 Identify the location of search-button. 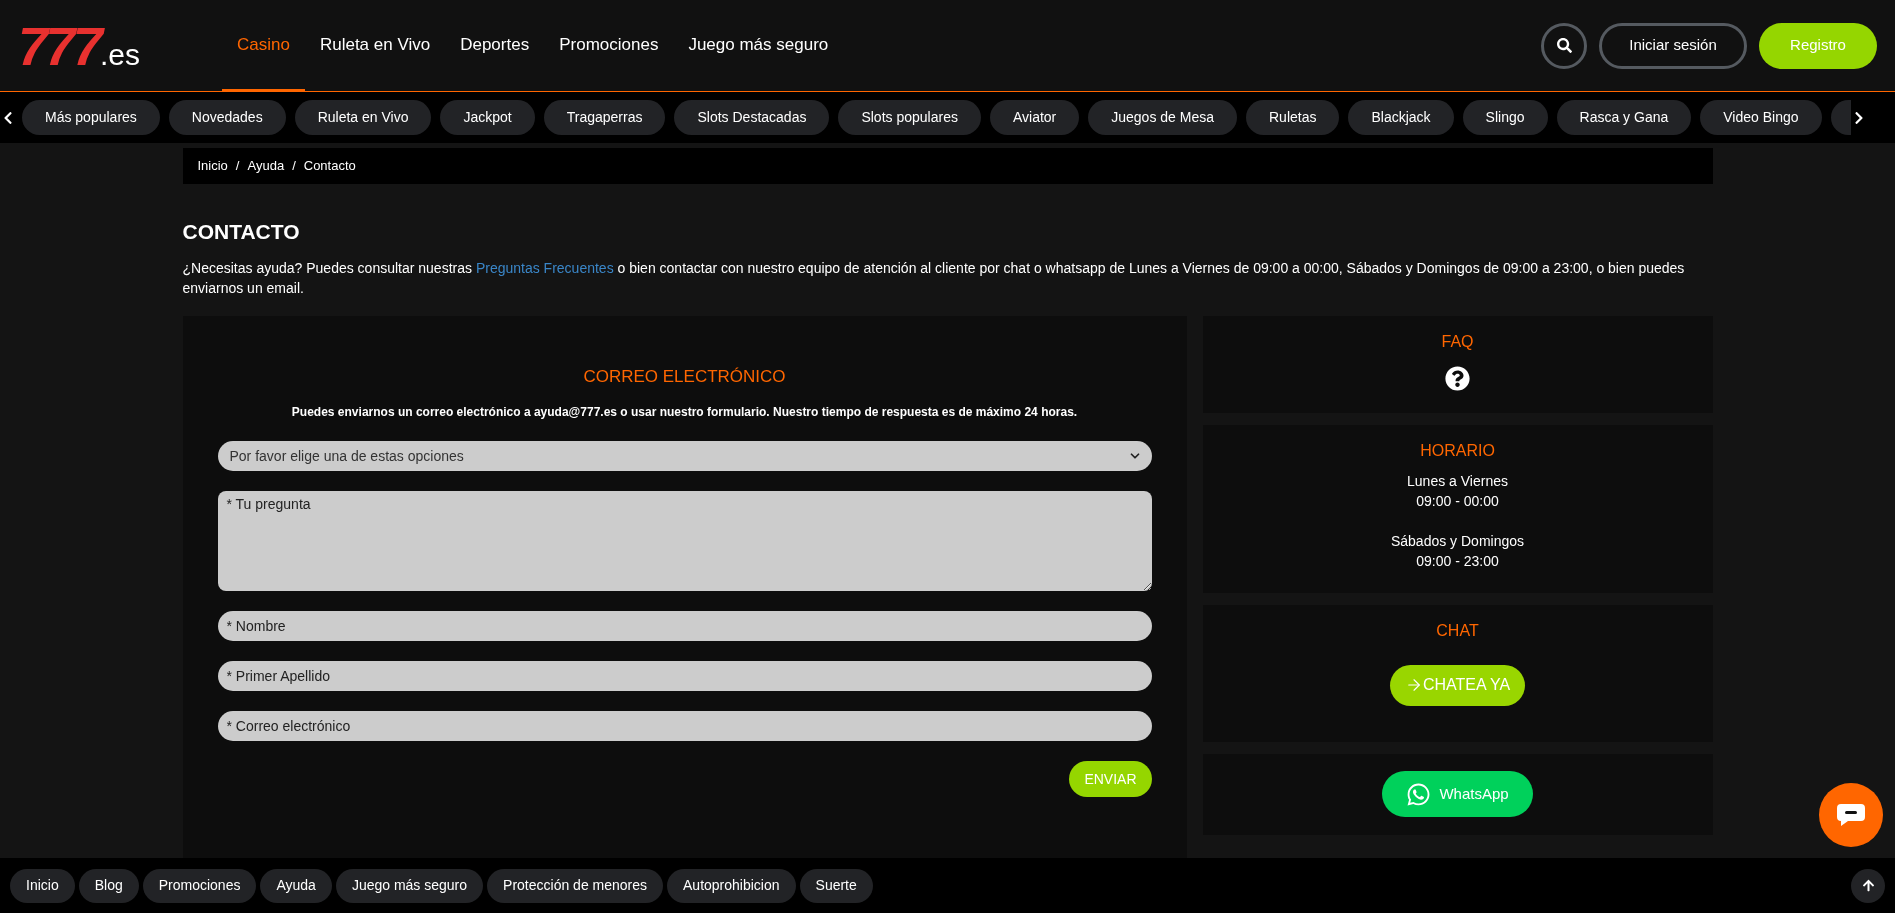
(1564, 45).